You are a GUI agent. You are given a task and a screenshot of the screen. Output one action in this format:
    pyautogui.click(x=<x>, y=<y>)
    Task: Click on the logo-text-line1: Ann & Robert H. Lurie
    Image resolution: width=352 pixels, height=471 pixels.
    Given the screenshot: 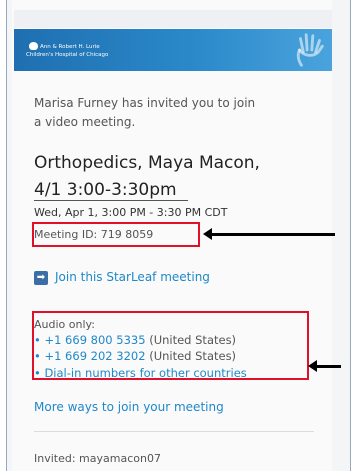 What is the action you would take?
    pyautogui.click(x=70, y=47)
    